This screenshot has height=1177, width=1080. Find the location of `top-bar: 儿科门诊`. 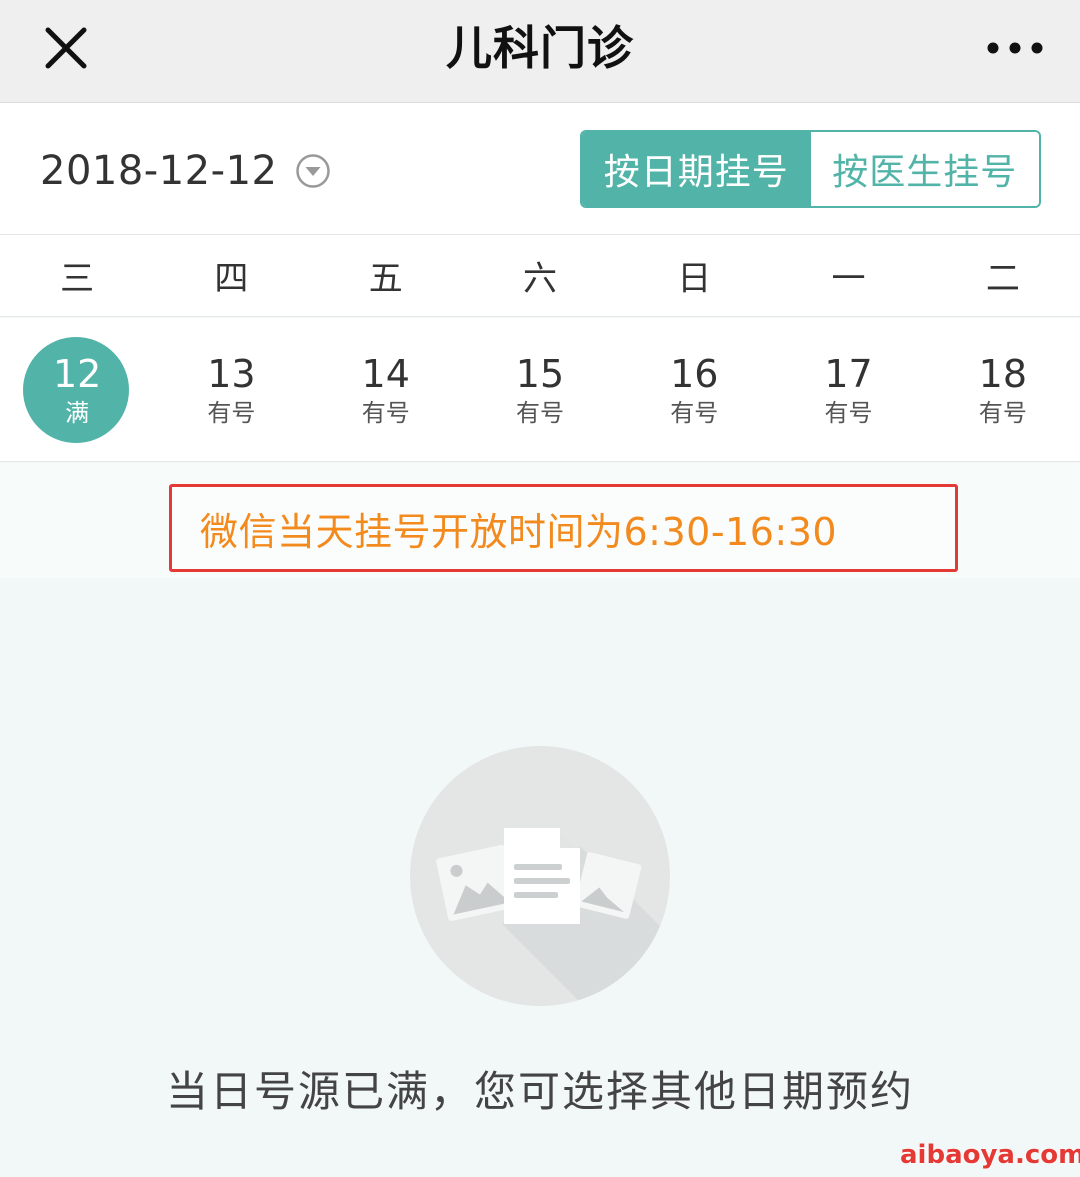

top-bar: 儿科门诊 is located at coordinates (540, 51).